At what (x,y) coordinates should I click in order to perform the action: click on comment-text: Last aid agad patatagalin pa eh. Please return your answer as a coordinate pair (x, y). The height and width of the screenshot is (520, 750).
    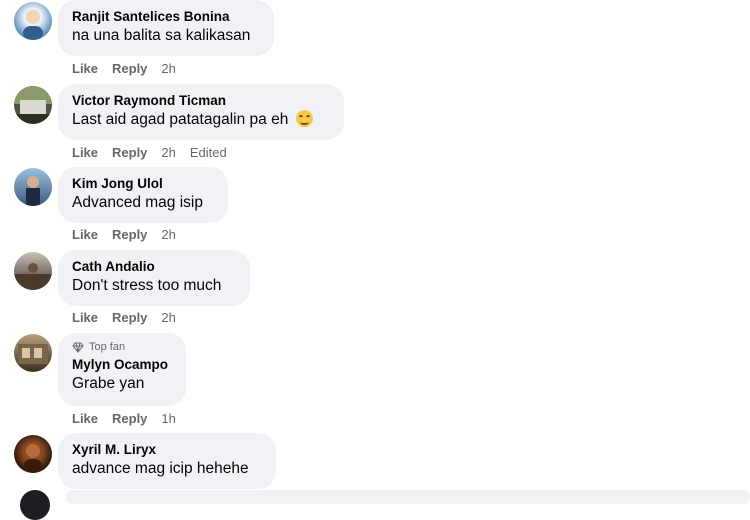
    Looking at the image, I should click on (201, 120).